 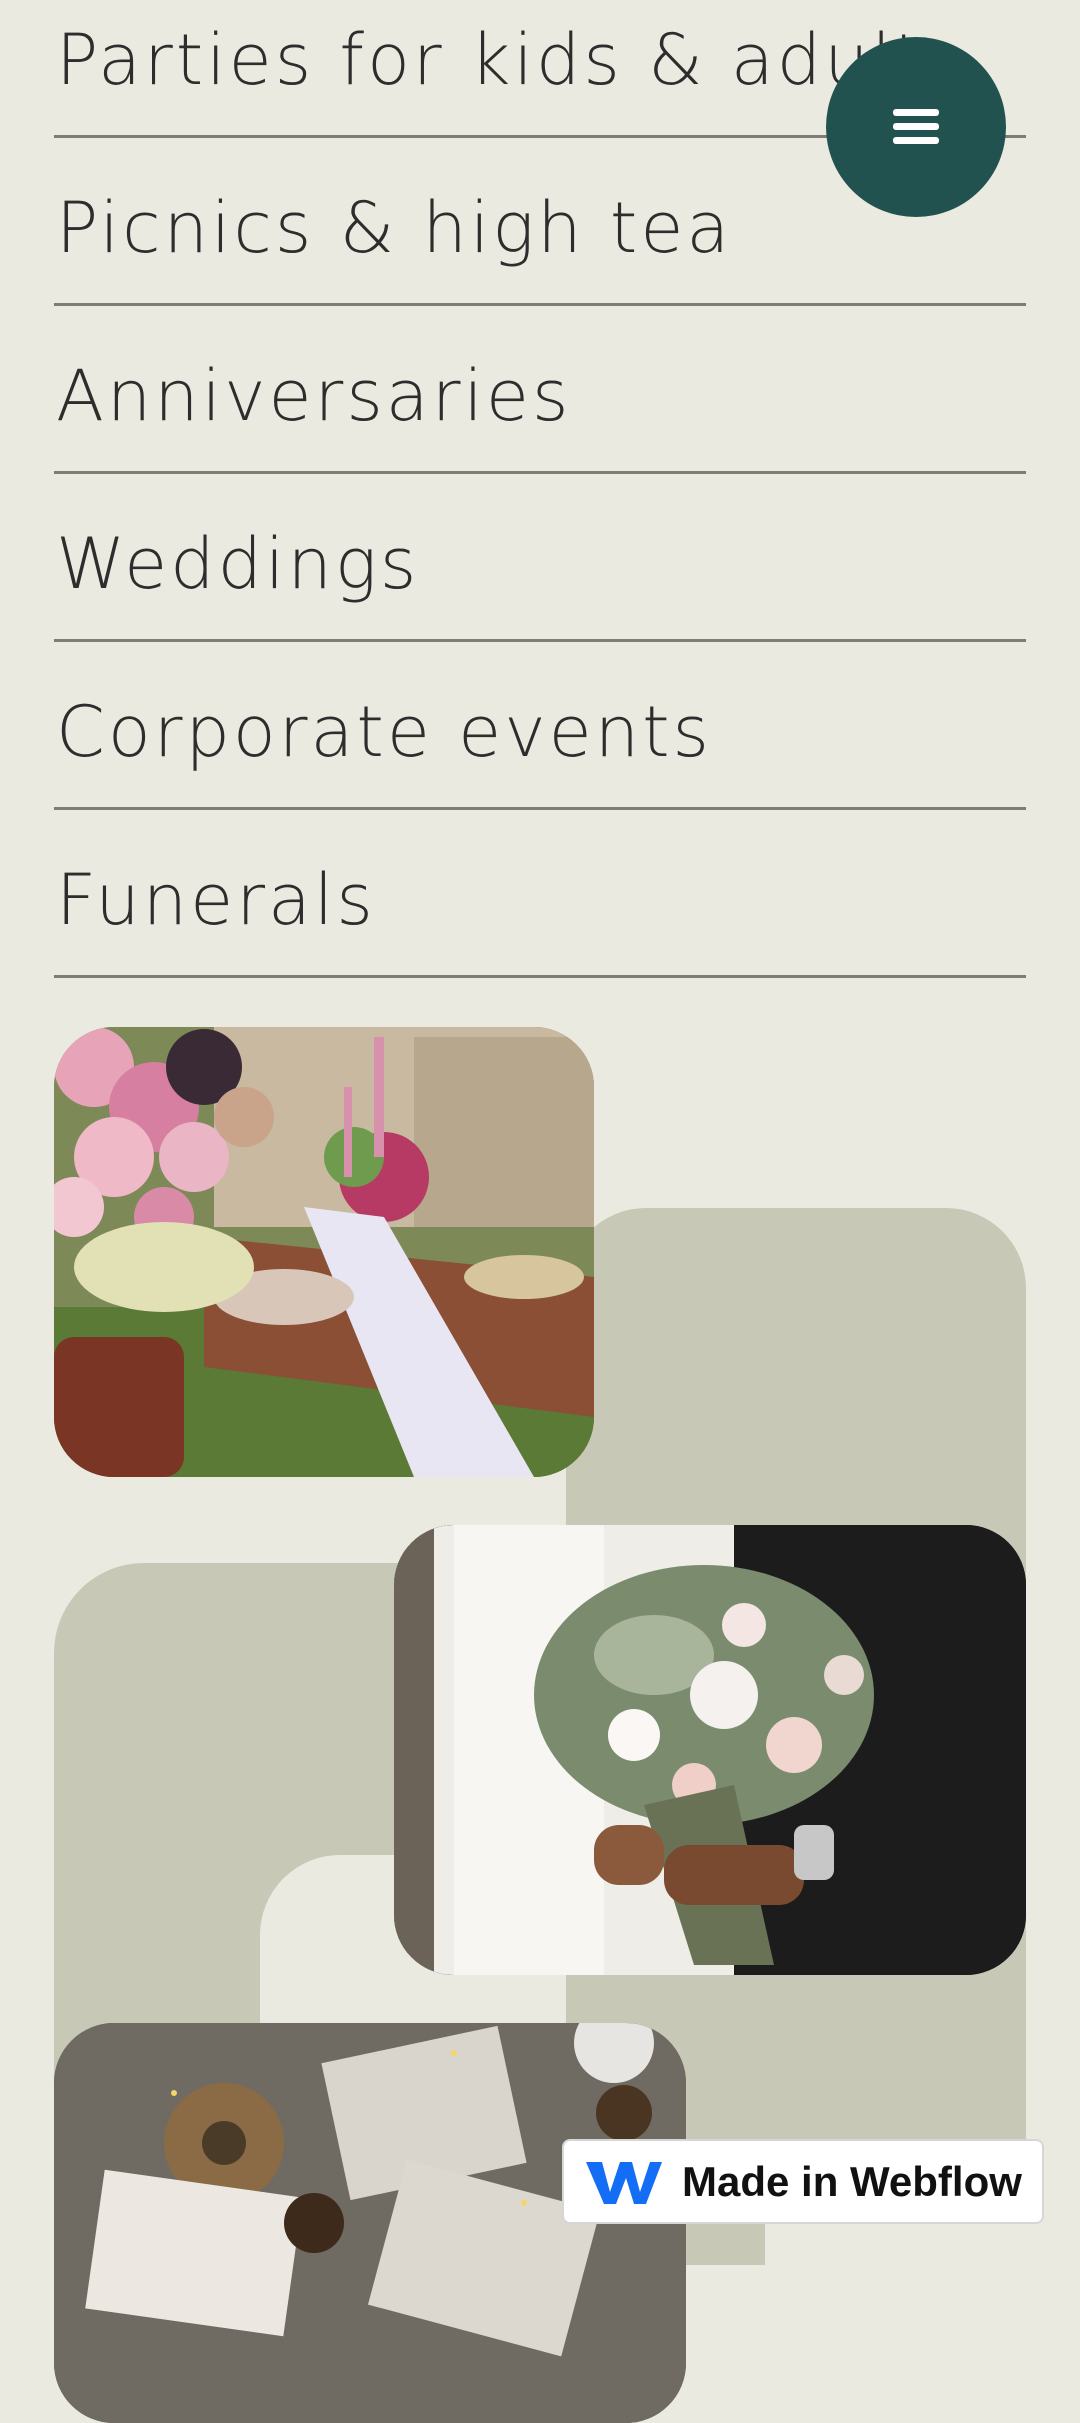 I want to click on webflow-badge: Made in Webflow, so click(x=803, y=2181).